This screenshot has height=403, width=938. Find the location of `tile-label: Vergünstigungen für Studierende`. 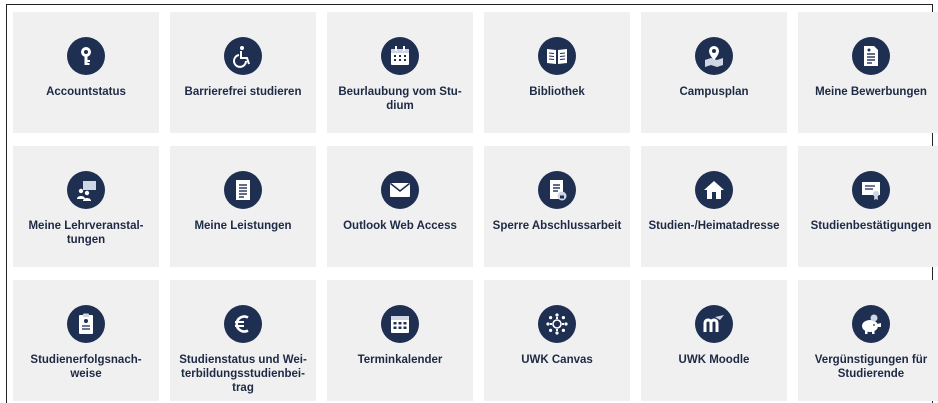

tile-label: Vergünstigungen für Studierende is located at coordinates (871, 367).